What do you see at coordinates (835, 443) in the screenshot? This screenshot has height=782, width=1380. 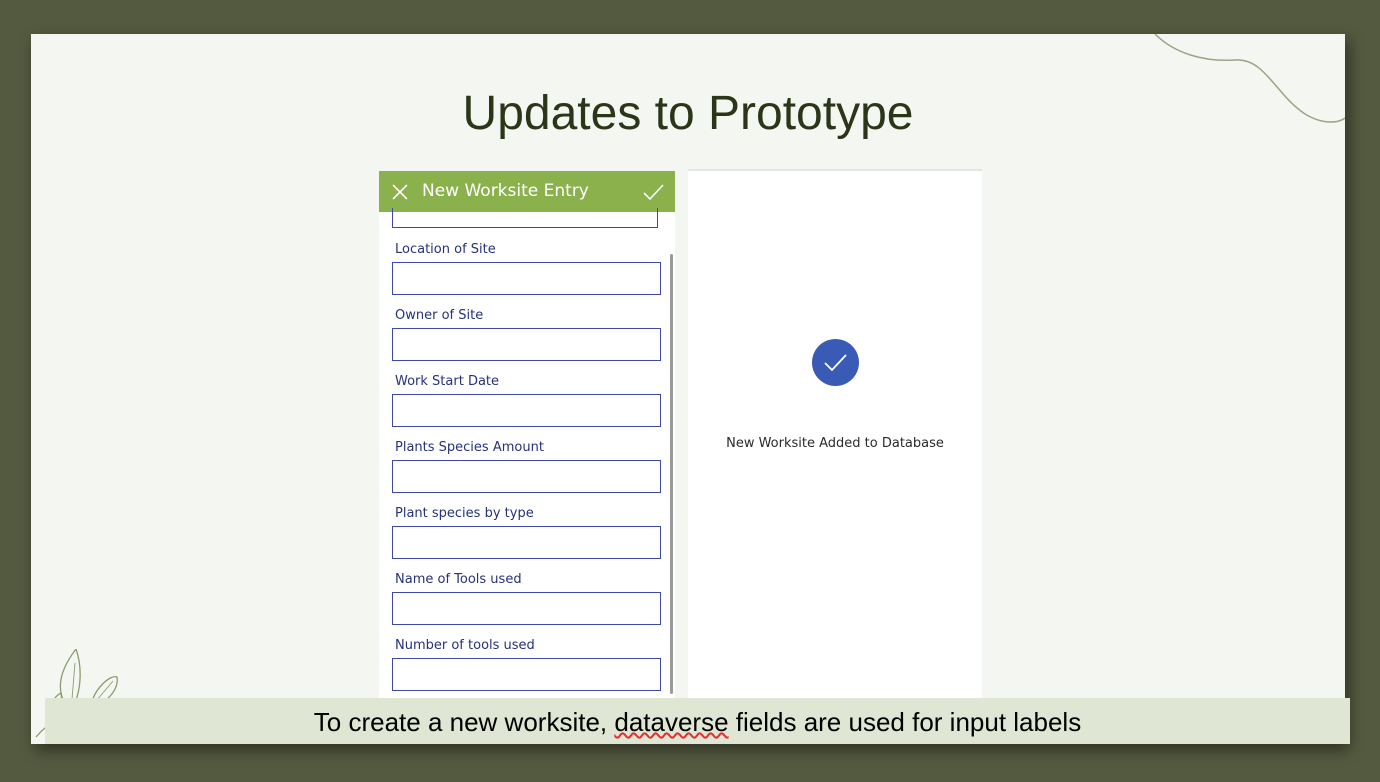 I see `success-message: New Worksite Added to Database` at bounding box center [835, 443].